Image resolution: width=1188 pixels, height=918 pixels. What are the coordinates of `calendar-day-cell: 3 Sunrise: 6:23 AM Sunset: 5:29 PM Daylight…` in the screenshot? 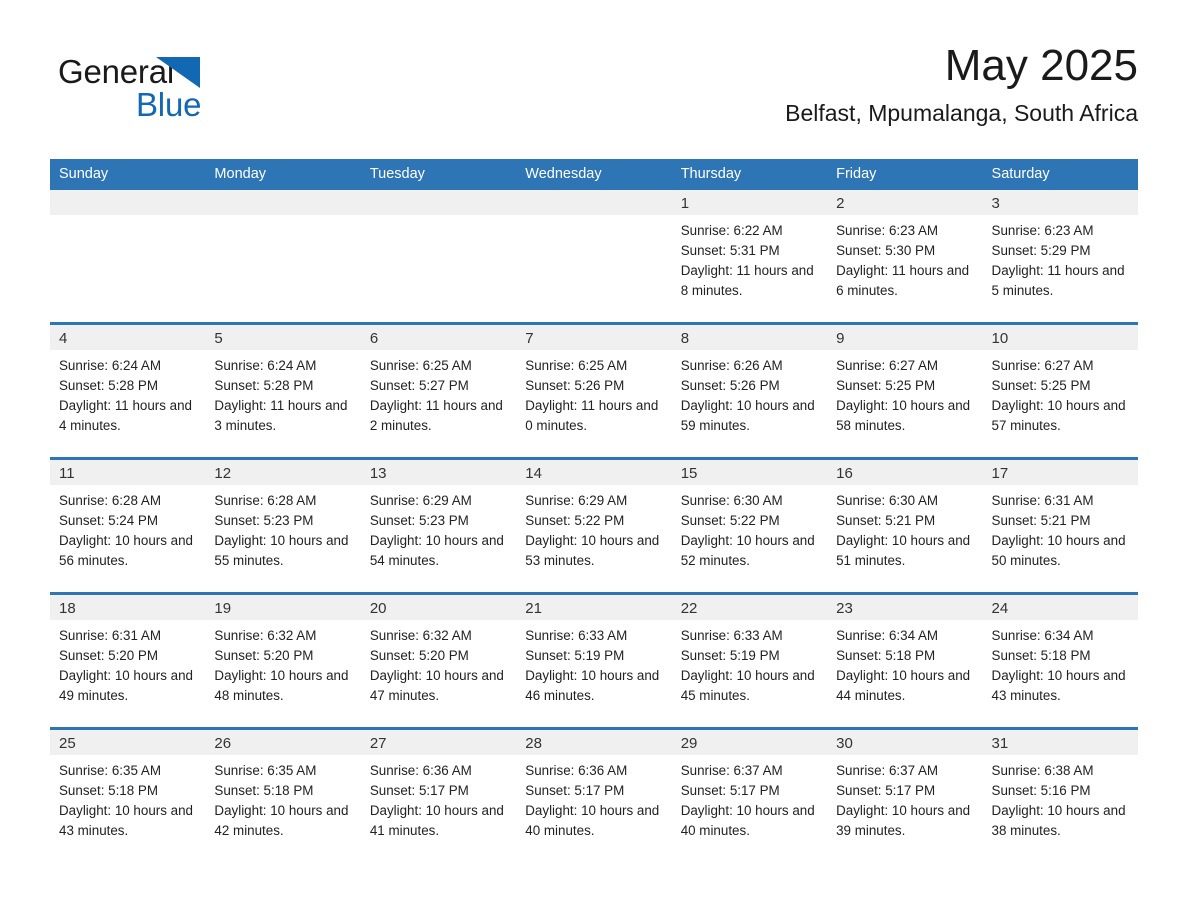 It's located at (1060, 257).